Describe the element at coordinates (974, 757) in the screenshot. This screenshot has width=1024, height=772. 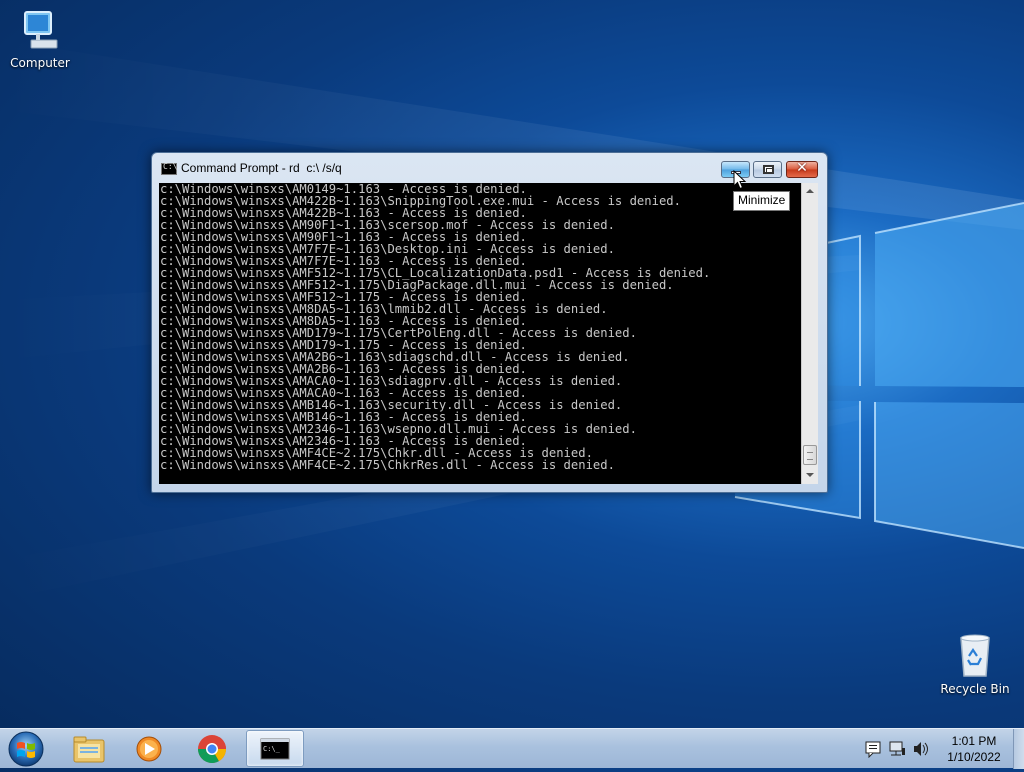
I see `clock-date: 1/10/2022` at that location.